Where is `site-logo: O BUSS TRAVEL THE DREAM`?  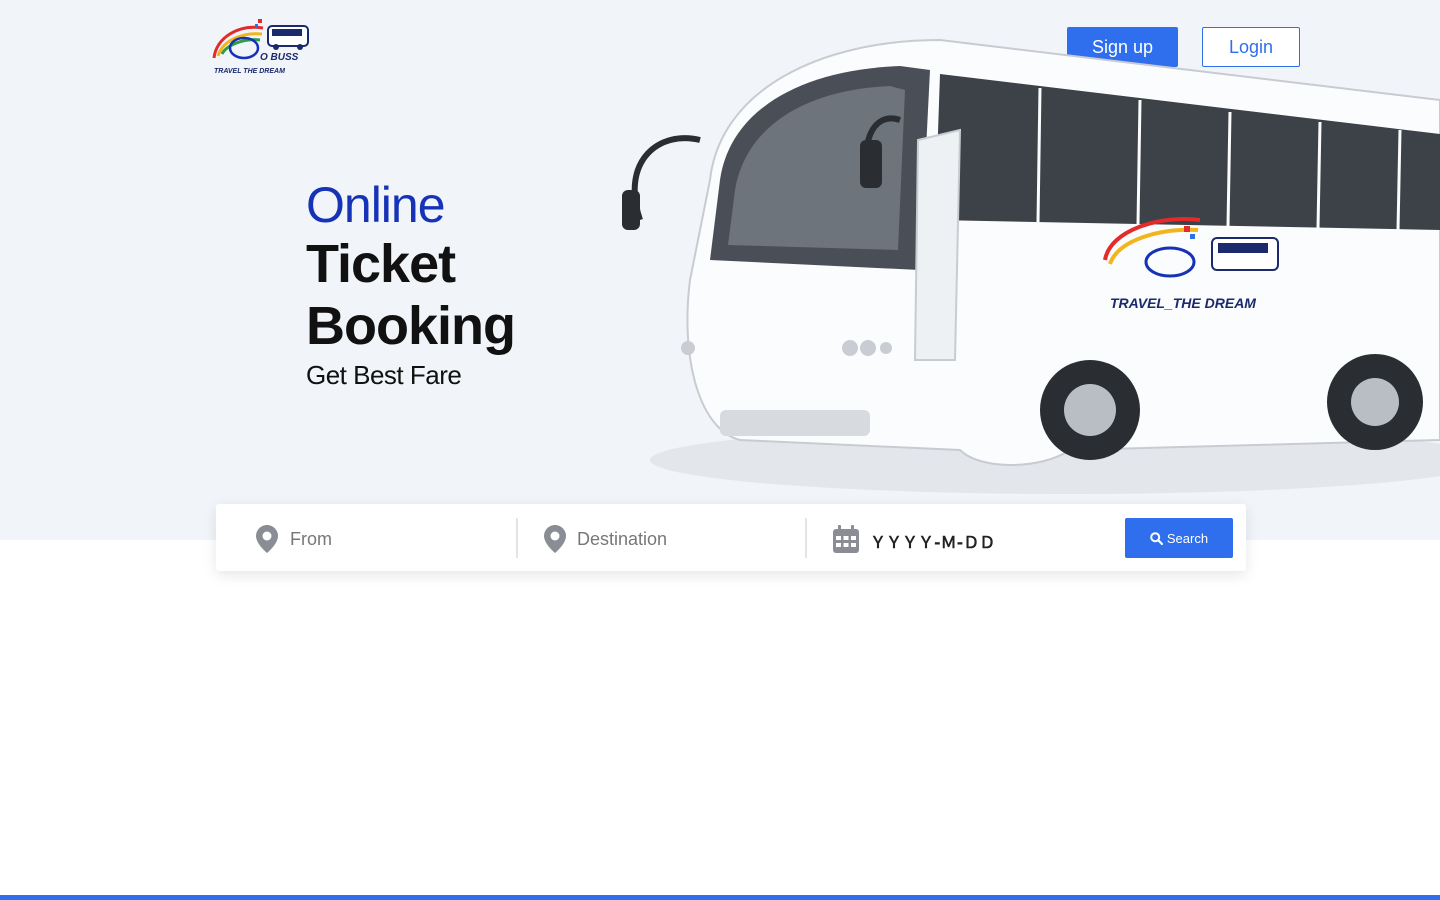
site-logo: O BUSS TRAVEL THE DREAM is located at coordinates (263, 47).